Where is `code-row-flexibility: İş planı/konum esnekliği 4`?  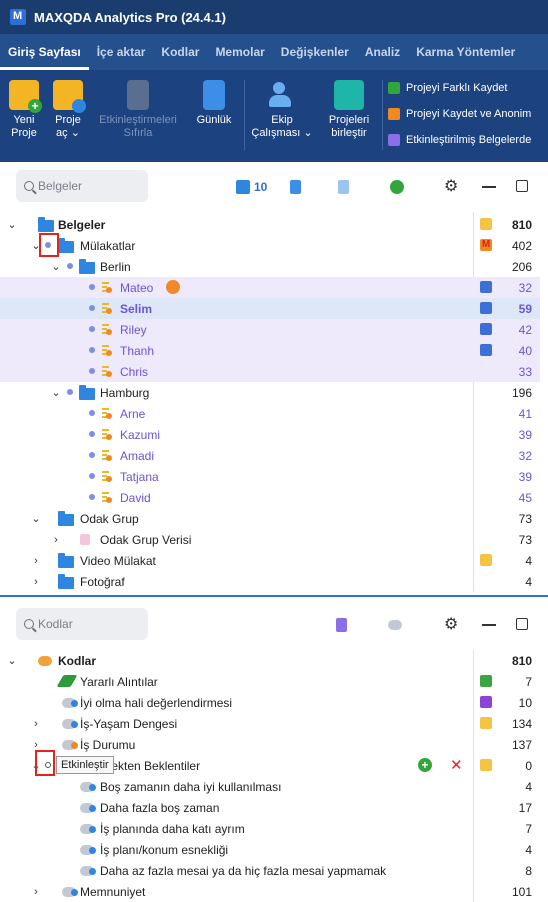
code-row-flexibility: İş planı/konum esnekliği 4 is located at coordinates (270, 849).